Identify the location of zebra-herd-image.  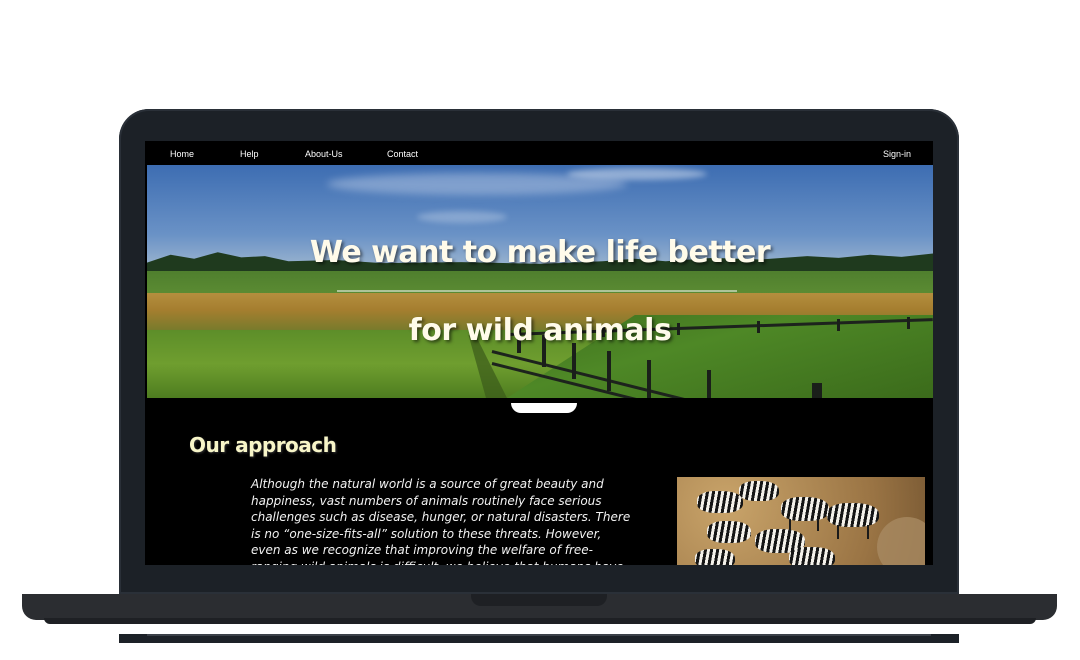
(801, 521).